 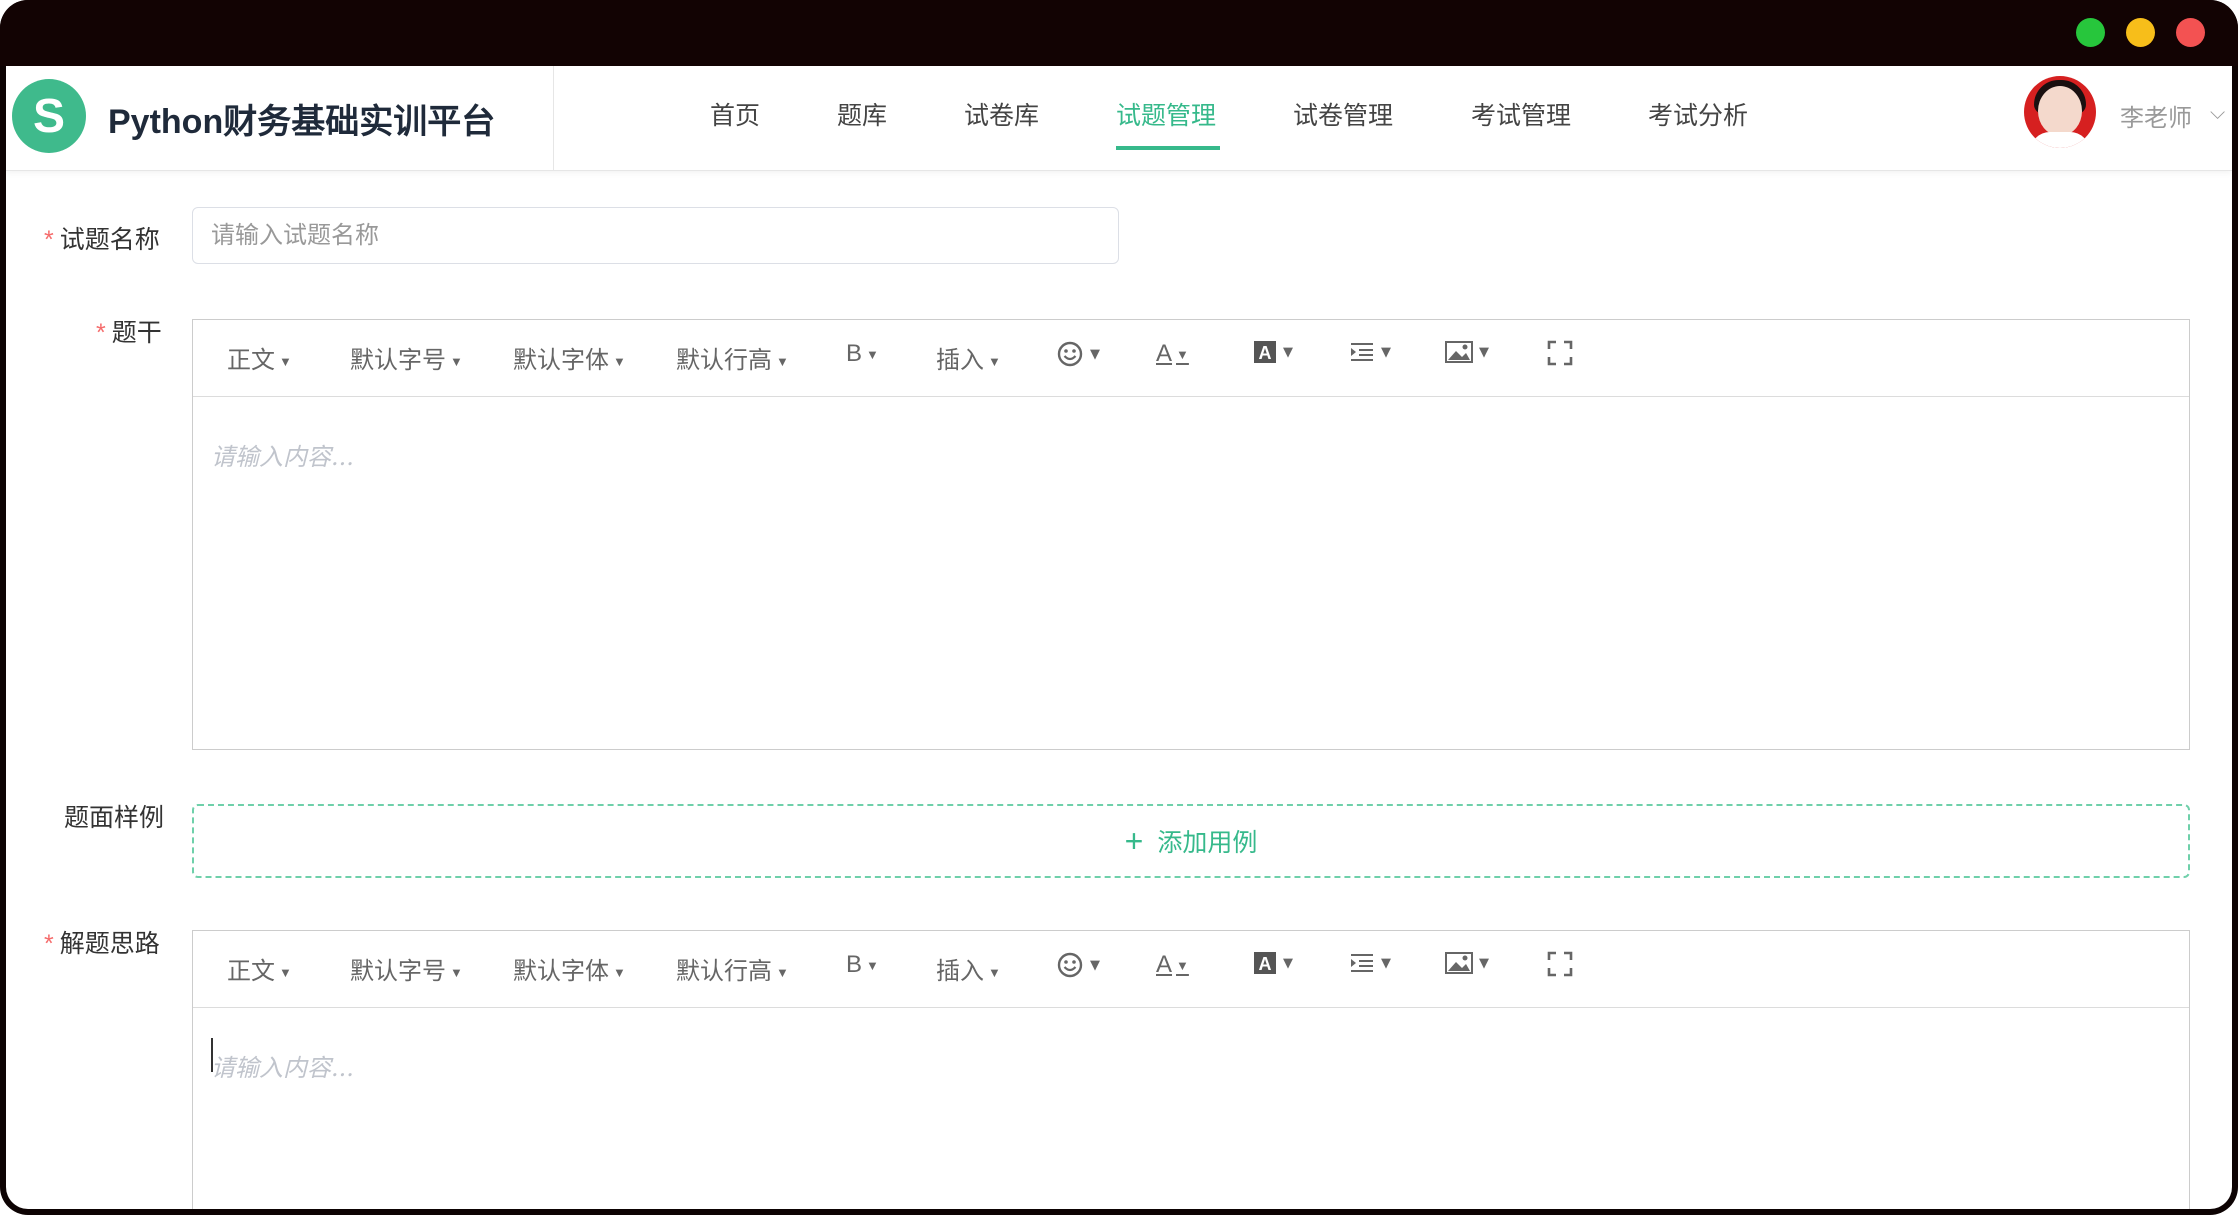 What do you see at coordinates (1166, 114) in the screenshot?
I see `nav-question-manage: 试题管理` at bounding box center [1166, 114].